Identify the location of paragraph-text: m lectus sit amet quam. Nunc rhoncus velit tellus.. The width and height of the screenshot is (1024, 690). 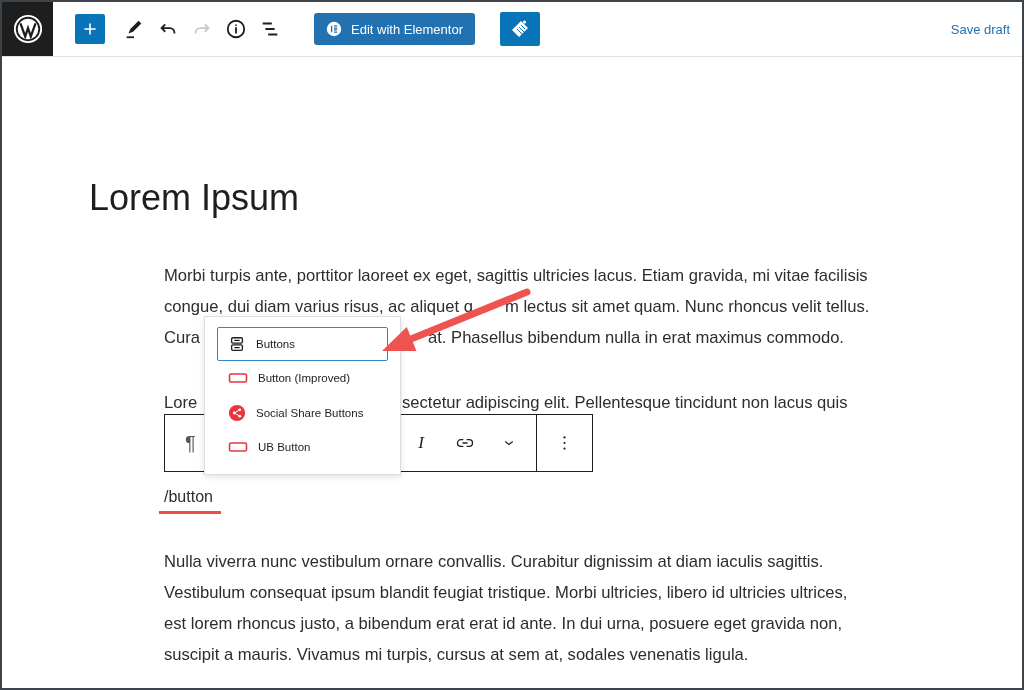
(687, 307).